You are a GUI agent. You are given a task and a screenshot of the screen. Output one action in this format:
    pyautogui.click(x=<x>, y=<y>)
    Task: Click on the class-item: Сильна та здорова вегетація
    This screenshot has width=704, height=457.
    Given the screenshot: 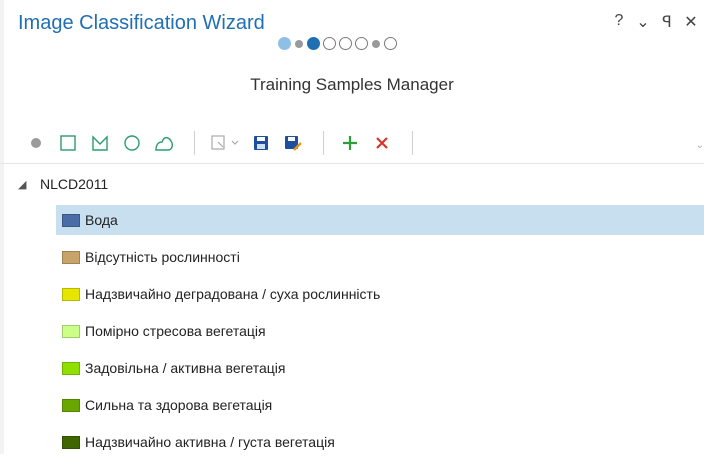 What is the action you would take?
    pyautogui.click(x=380, y=405)
    